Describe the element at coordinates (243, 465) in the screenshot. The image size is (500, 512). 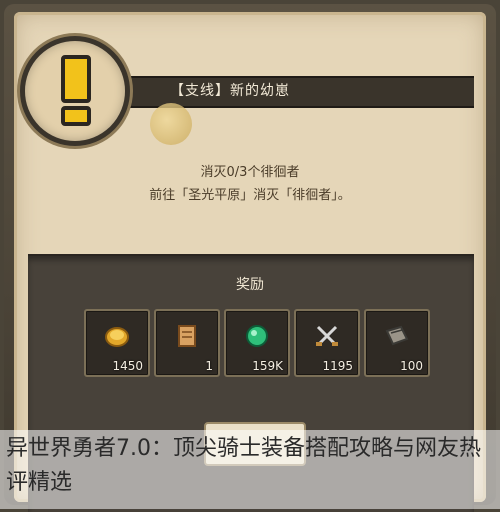
I see `caption-text: 异世界勇者7.0：顶尖骑士装备搭配攻略与网友热评精选` at that location.